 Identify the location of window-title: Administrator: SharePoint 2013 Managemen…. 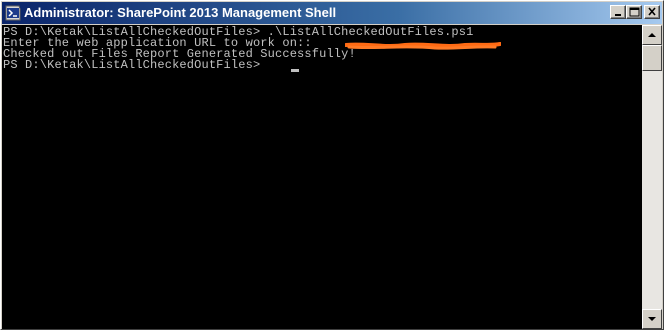
(180, 12).